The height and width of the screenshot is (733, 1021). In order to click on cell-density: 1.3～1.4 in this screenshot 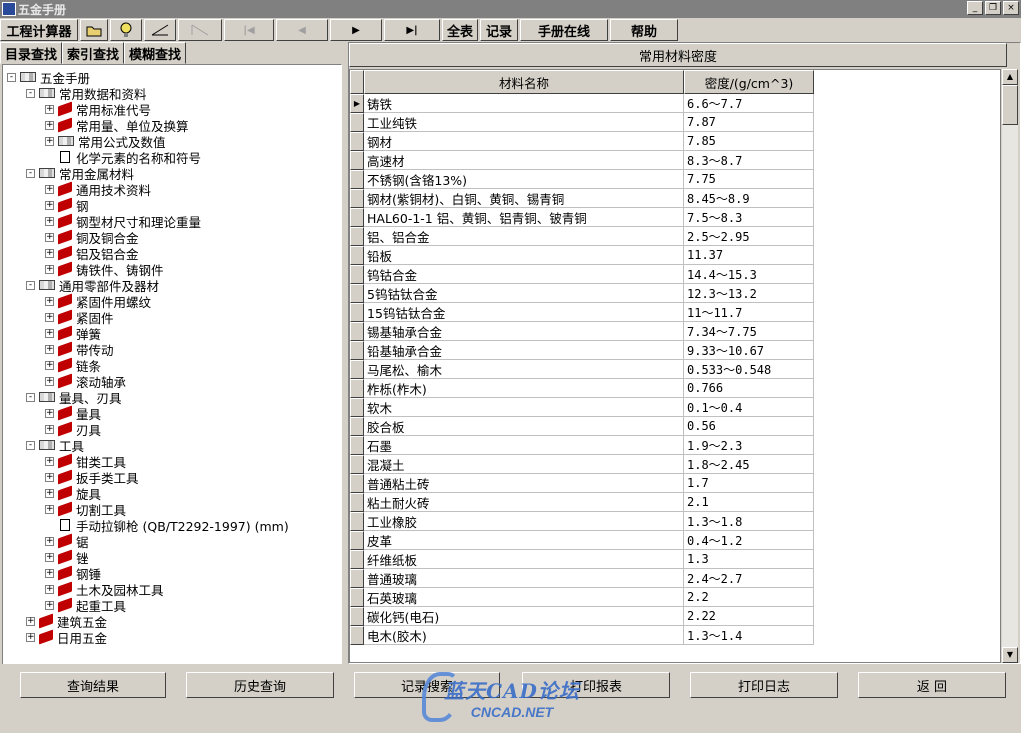, I will do `click(749, 635)`.